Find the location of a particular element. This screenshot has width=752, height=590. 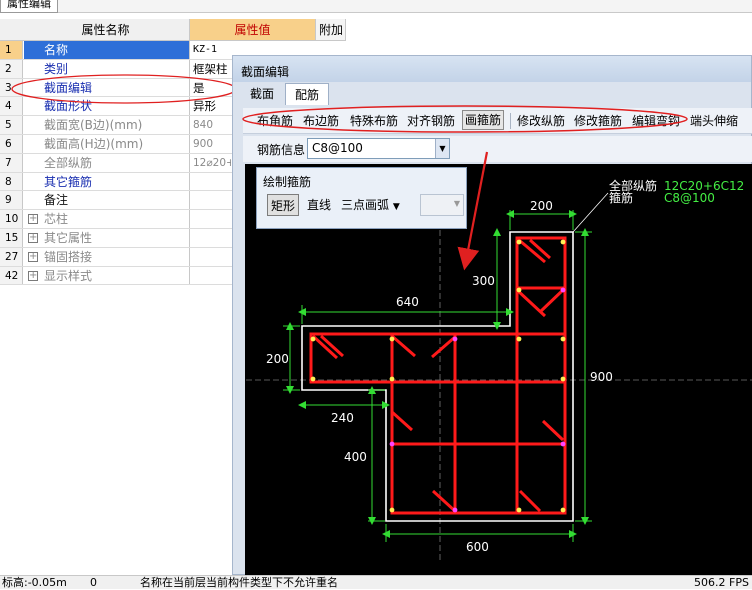

line-button: 直线 is located at coordinates (319, 205).